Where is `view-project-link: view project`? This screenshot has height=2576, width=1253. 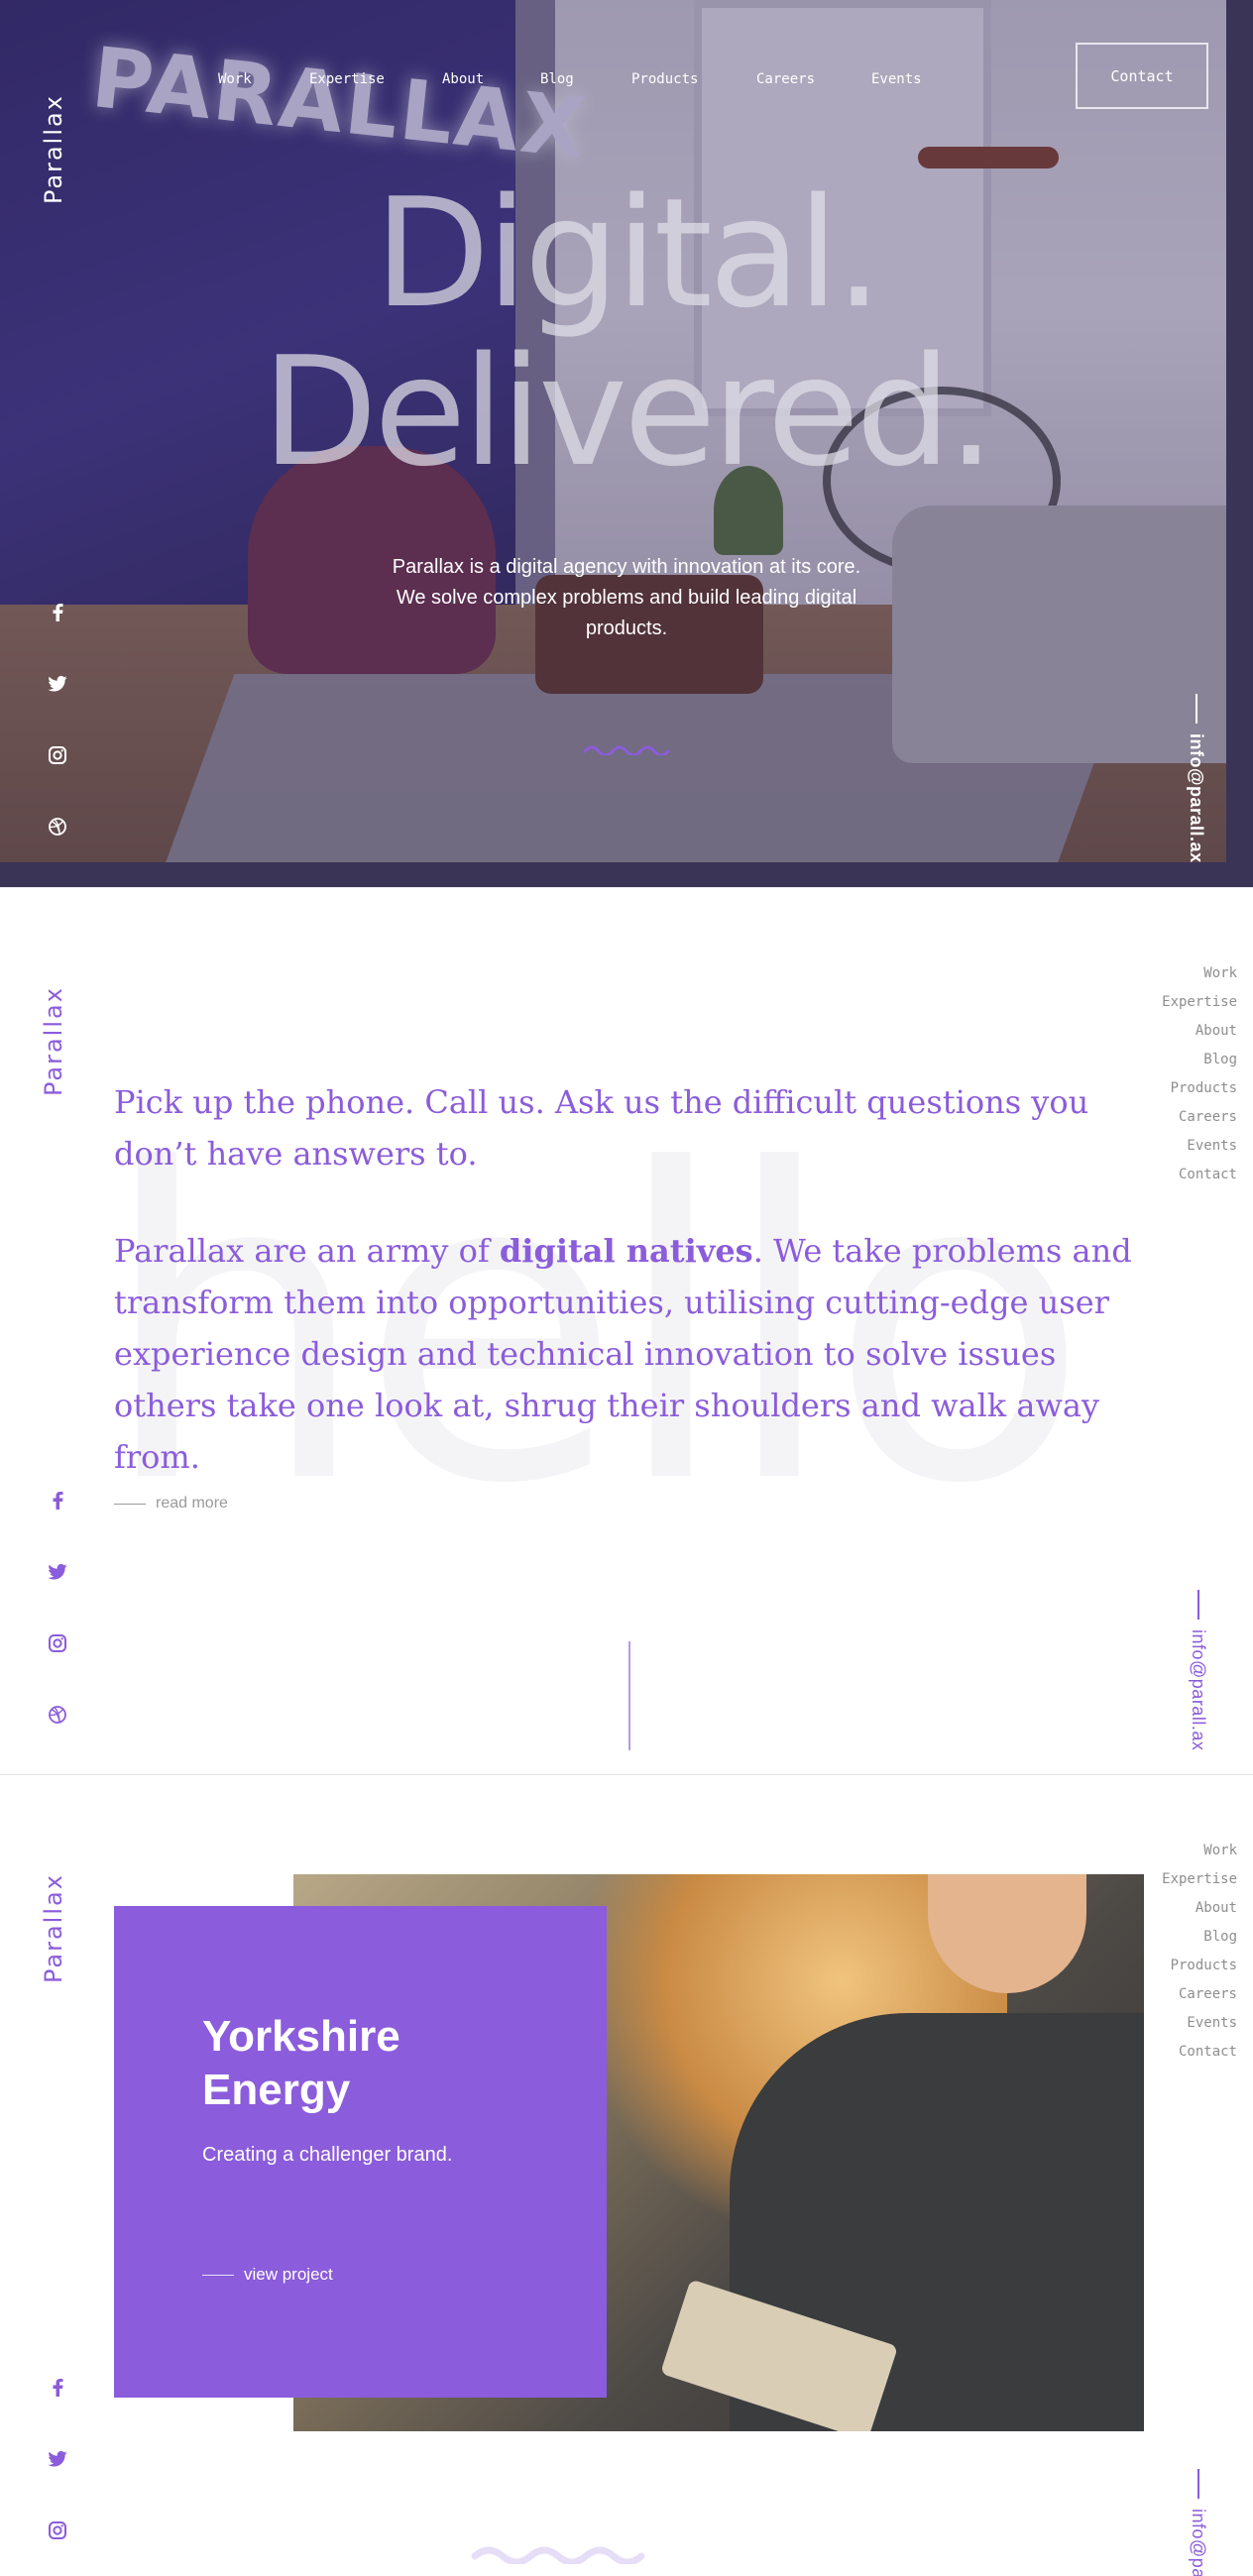 view-project-link: view project is located at coordinates (267, 2275).